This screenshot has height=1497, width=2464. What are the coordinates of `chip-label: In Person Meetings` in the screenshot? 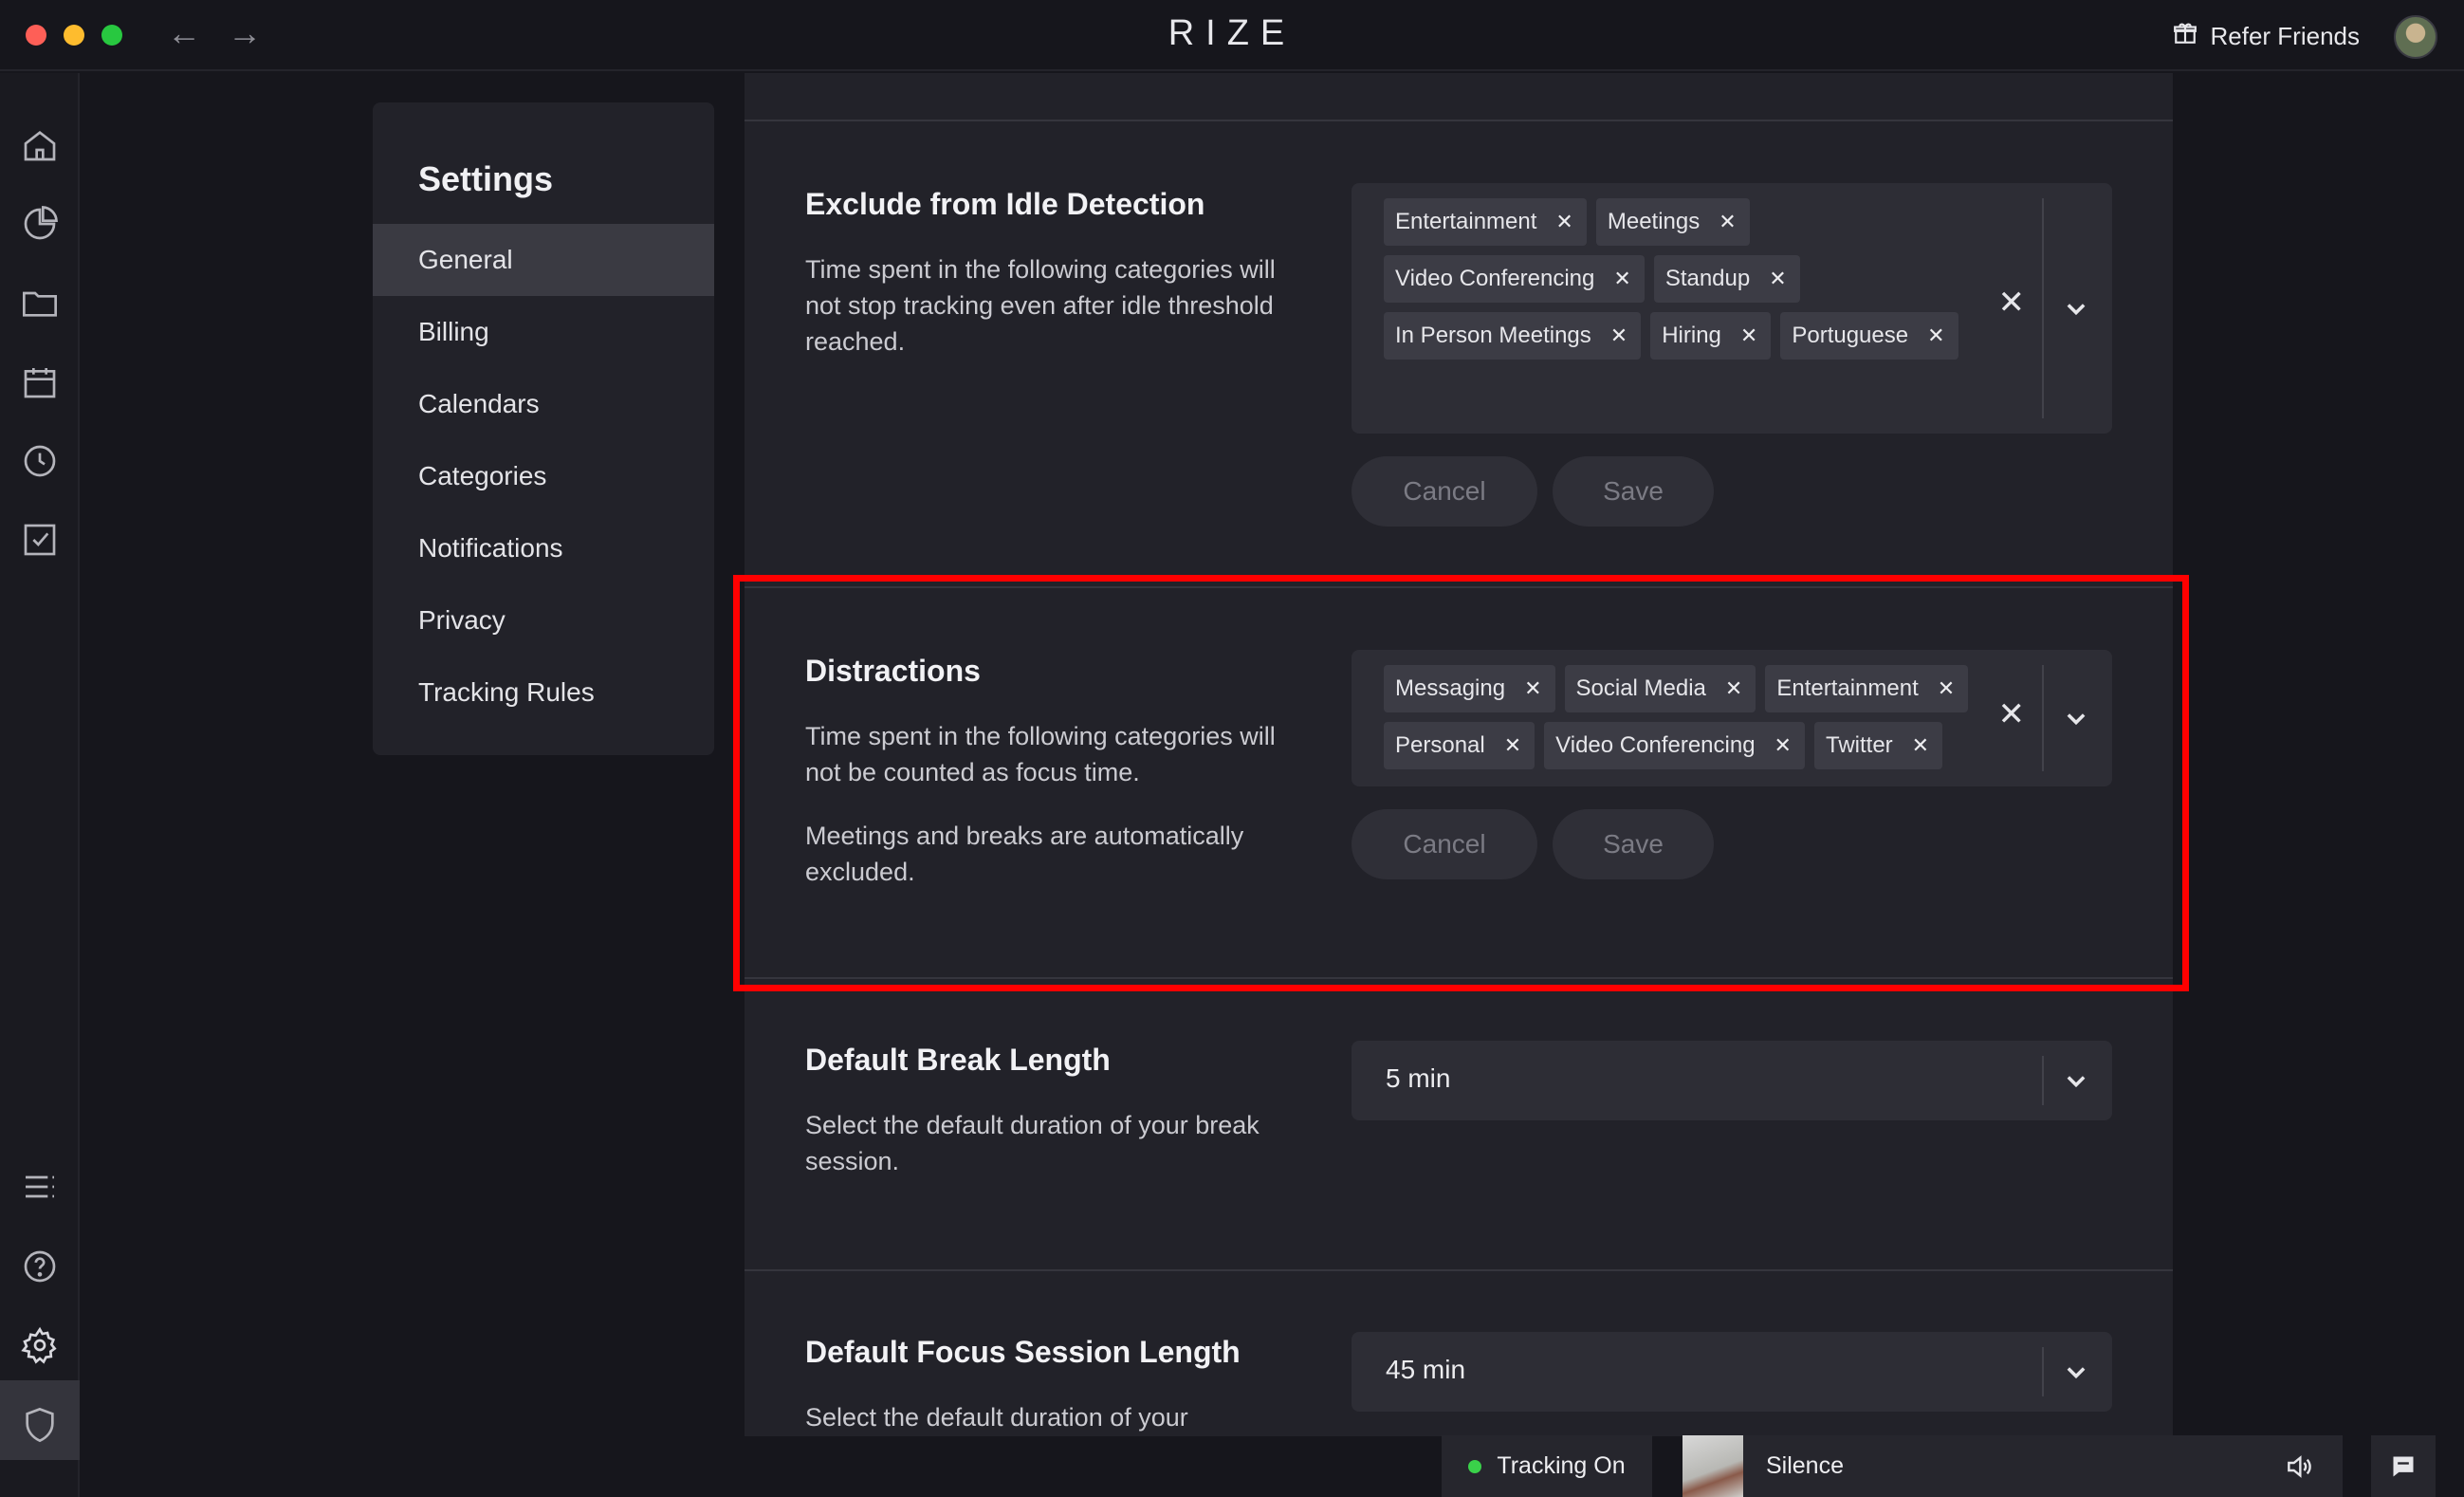 It's located at (1493, 335).